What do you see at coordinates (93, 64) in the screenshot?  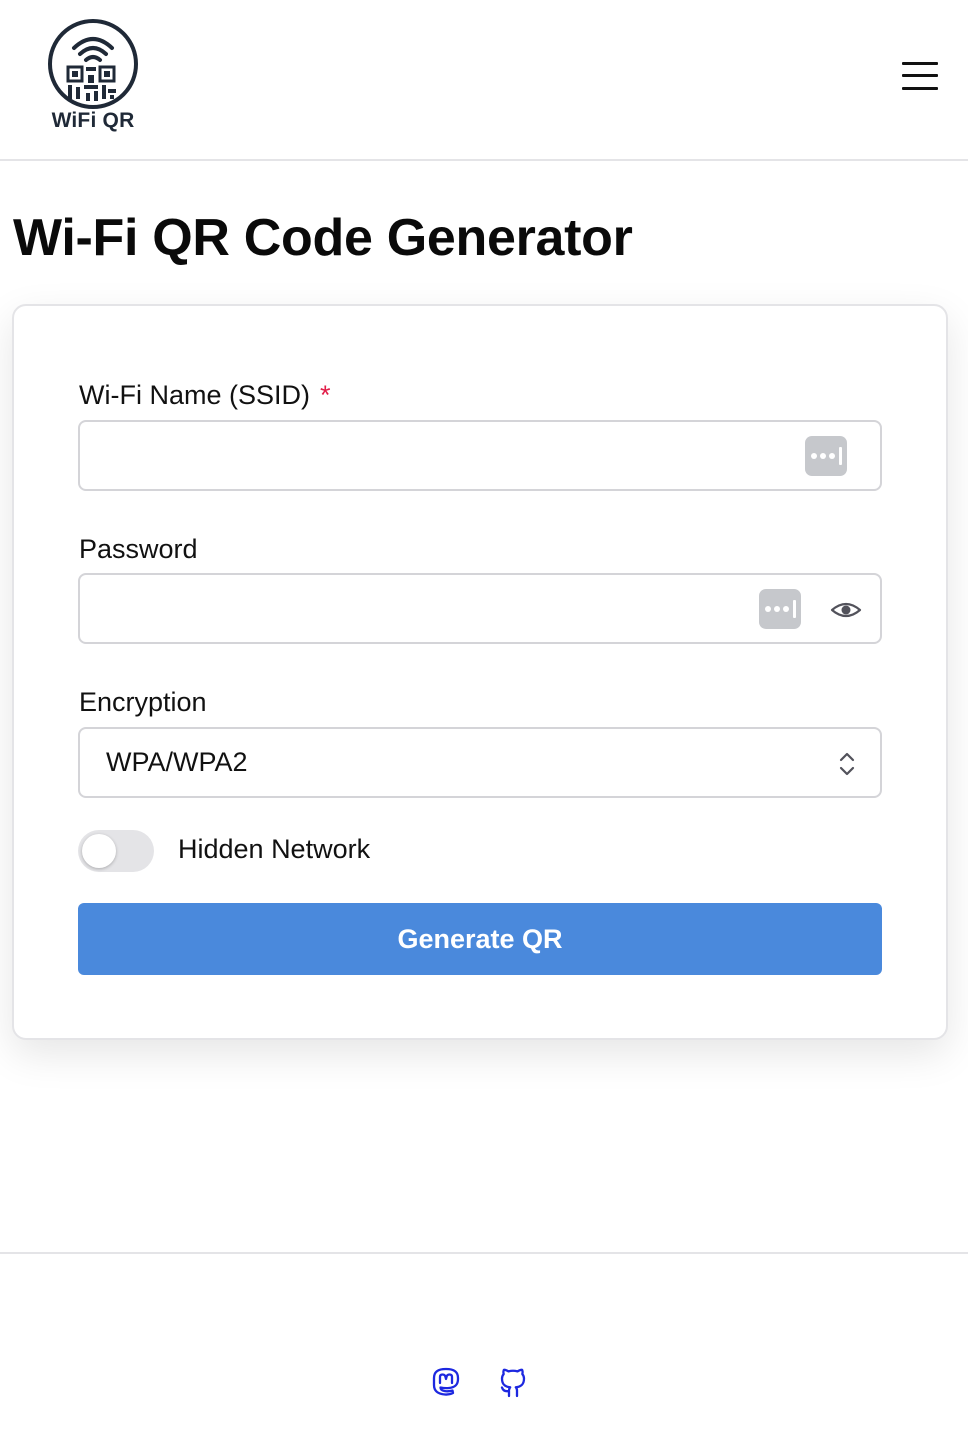 I see `wifi-qr-logo-icon` at bounding box center [93, 64].